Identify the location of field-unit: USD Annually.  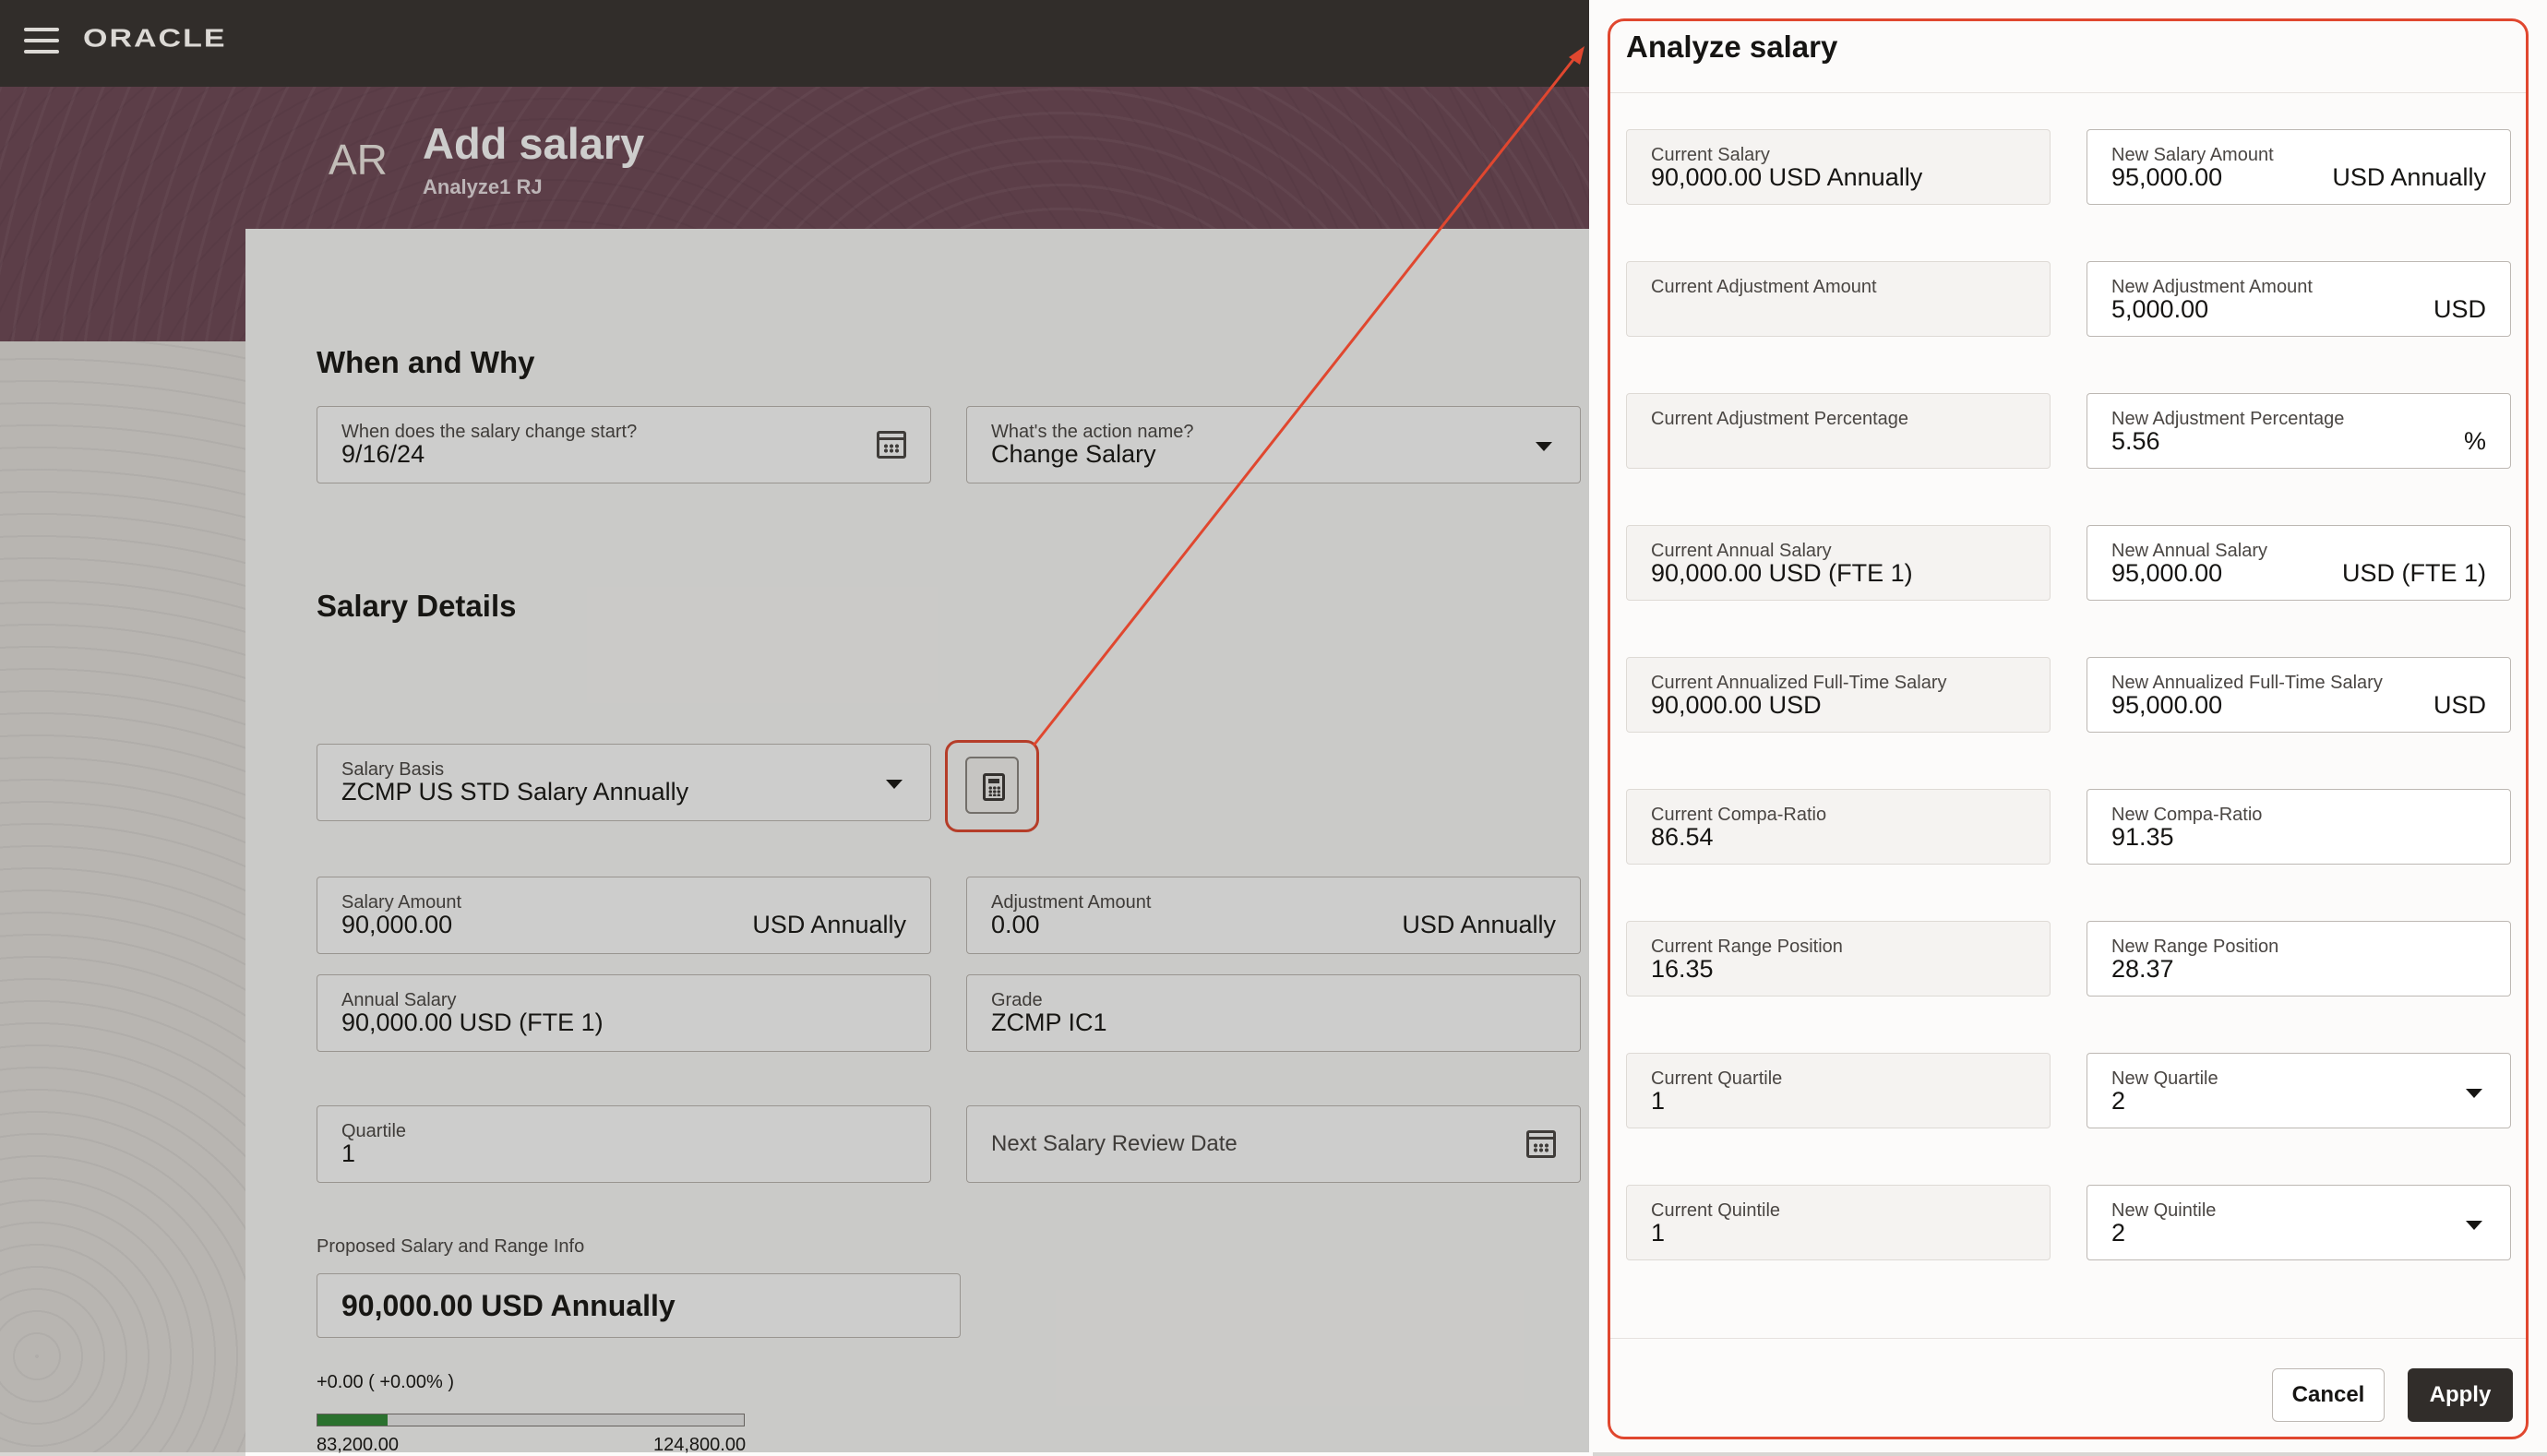
(2409, 177).